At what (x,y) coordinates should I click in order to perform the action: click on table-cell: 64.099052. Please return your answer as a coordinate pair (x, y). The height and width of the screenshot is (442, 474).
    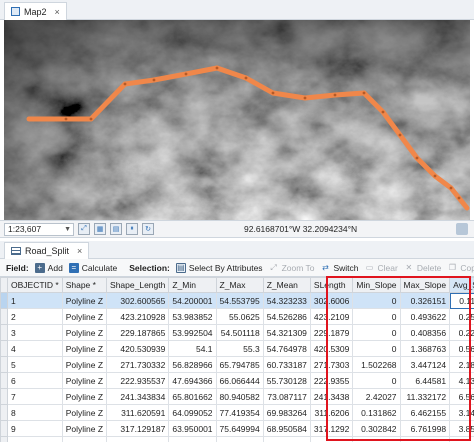
    Looking at the image, I should click on (192, 412).